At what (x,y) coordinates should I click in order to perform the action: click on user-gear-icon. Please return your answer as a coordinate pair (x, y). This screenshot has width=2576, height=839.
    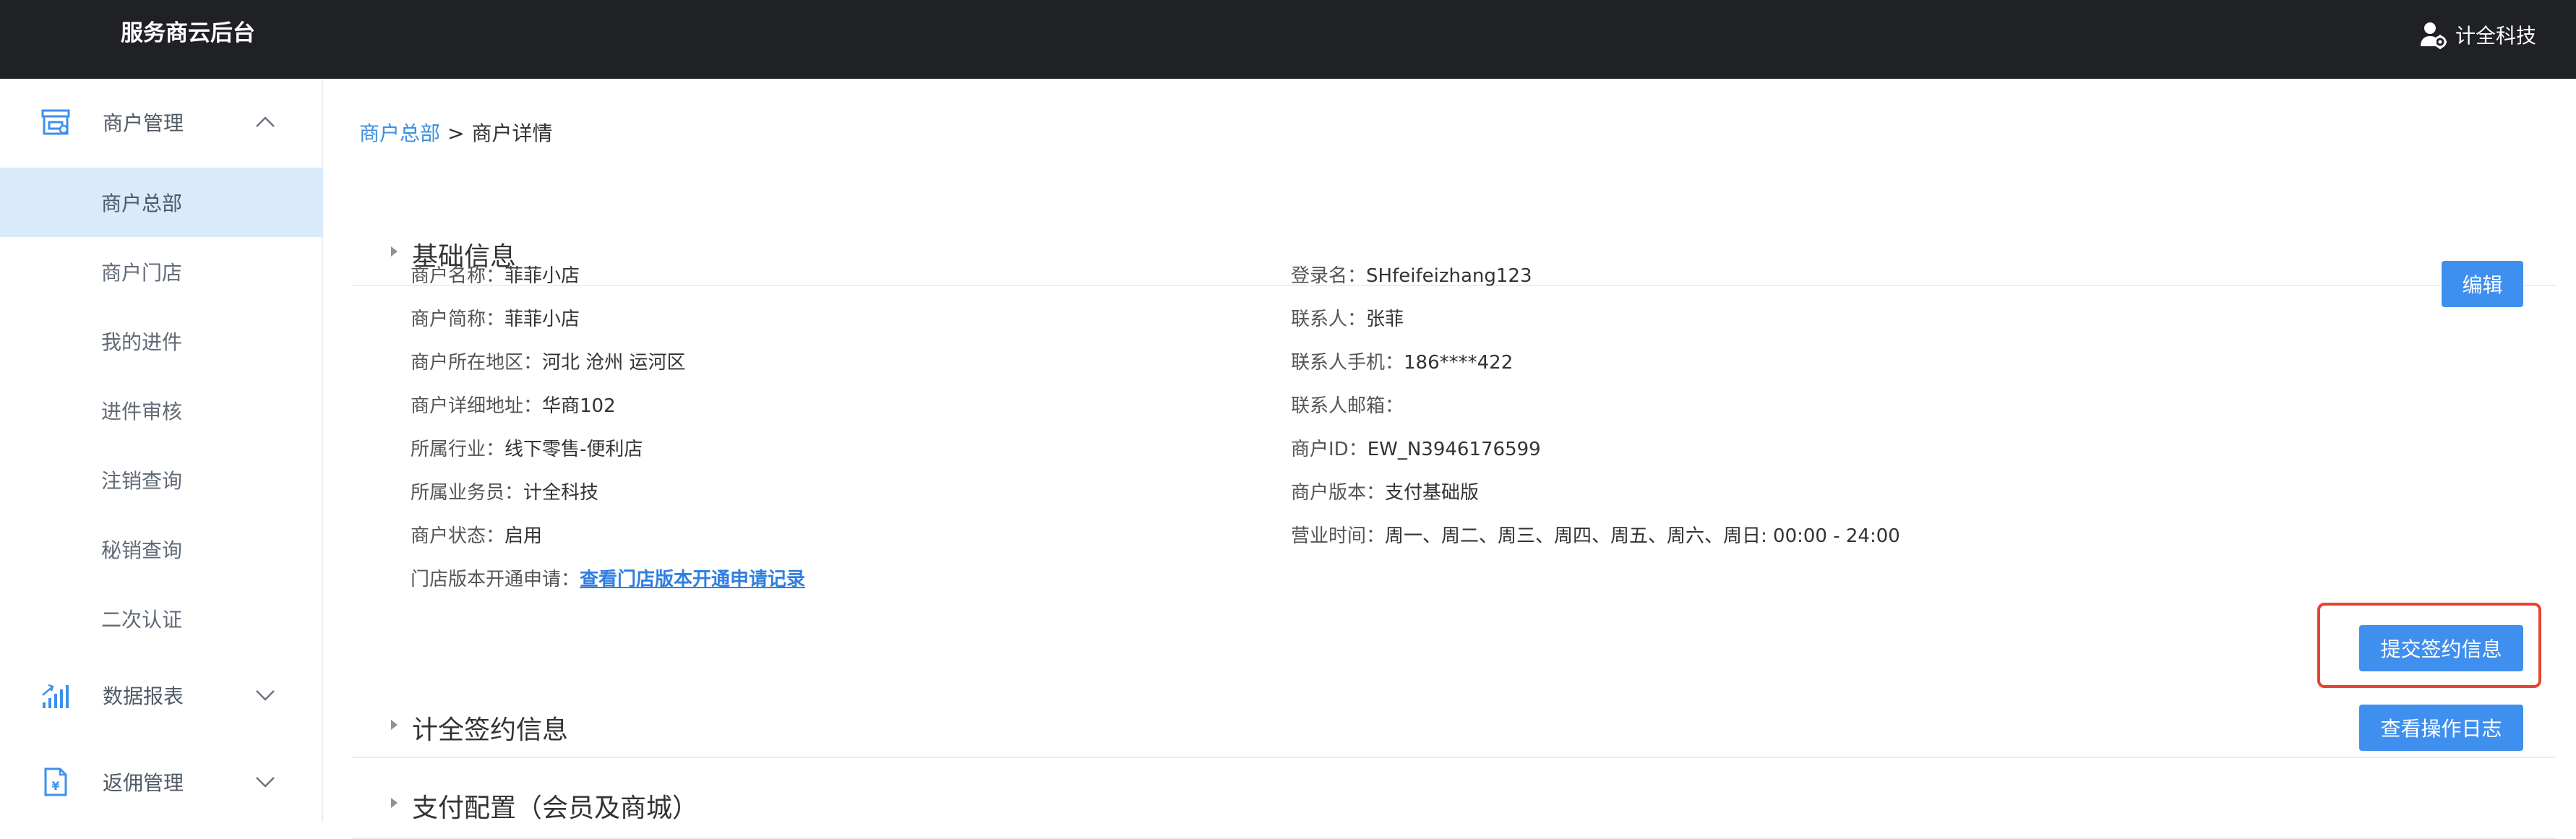
    Looking at the image, I should click on (2434, 35).